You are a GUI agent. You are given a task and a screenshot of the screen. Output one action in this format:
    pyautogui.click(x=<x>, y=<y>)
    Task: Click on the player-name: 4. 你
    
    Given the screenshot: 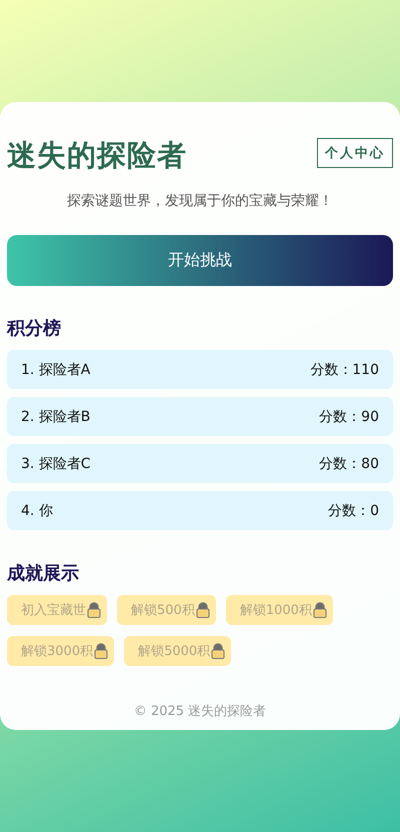 What is the action you would take?
    pyautogui.click(x=37, y=511)
    